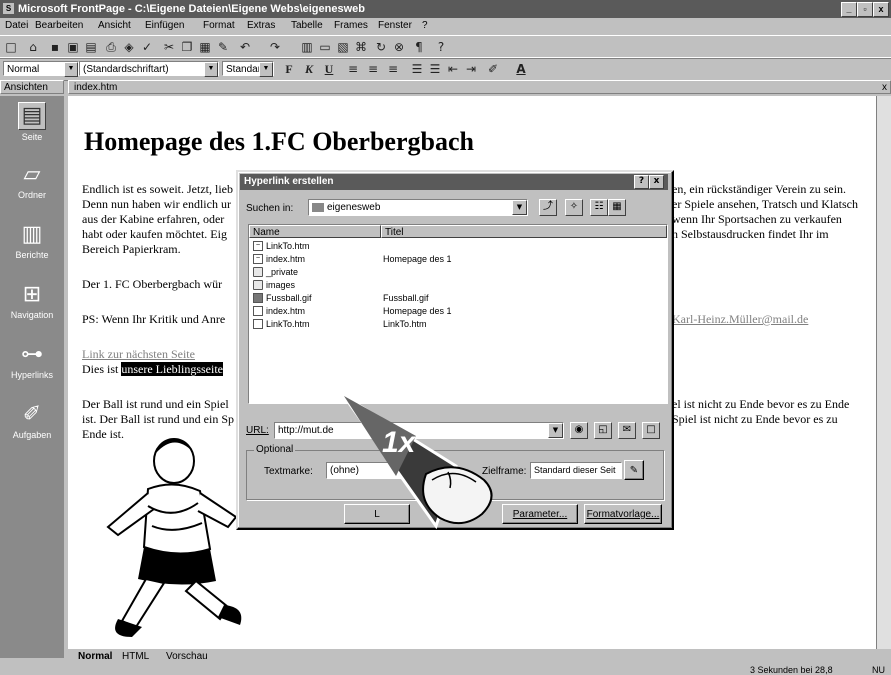 This screenshot has height=675, width=891. What do you see at coordinates (156, 204) in the screenshot?
I see `paragraph-1-line-2: Denn nun haben wir endlich ur` at bounding box center [156, 204].